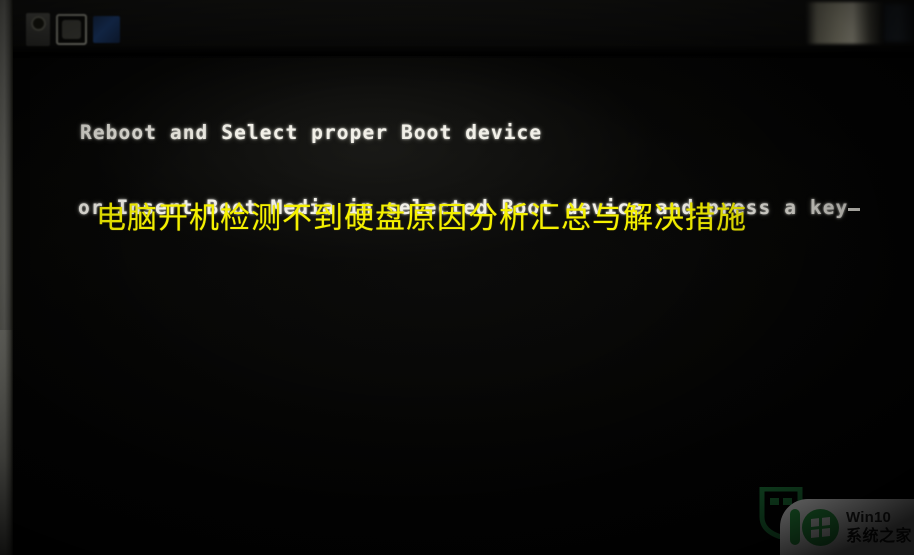  Describe the element at coordinates (106, 29) in the screenshot. I see `status-led-icon` at that location.